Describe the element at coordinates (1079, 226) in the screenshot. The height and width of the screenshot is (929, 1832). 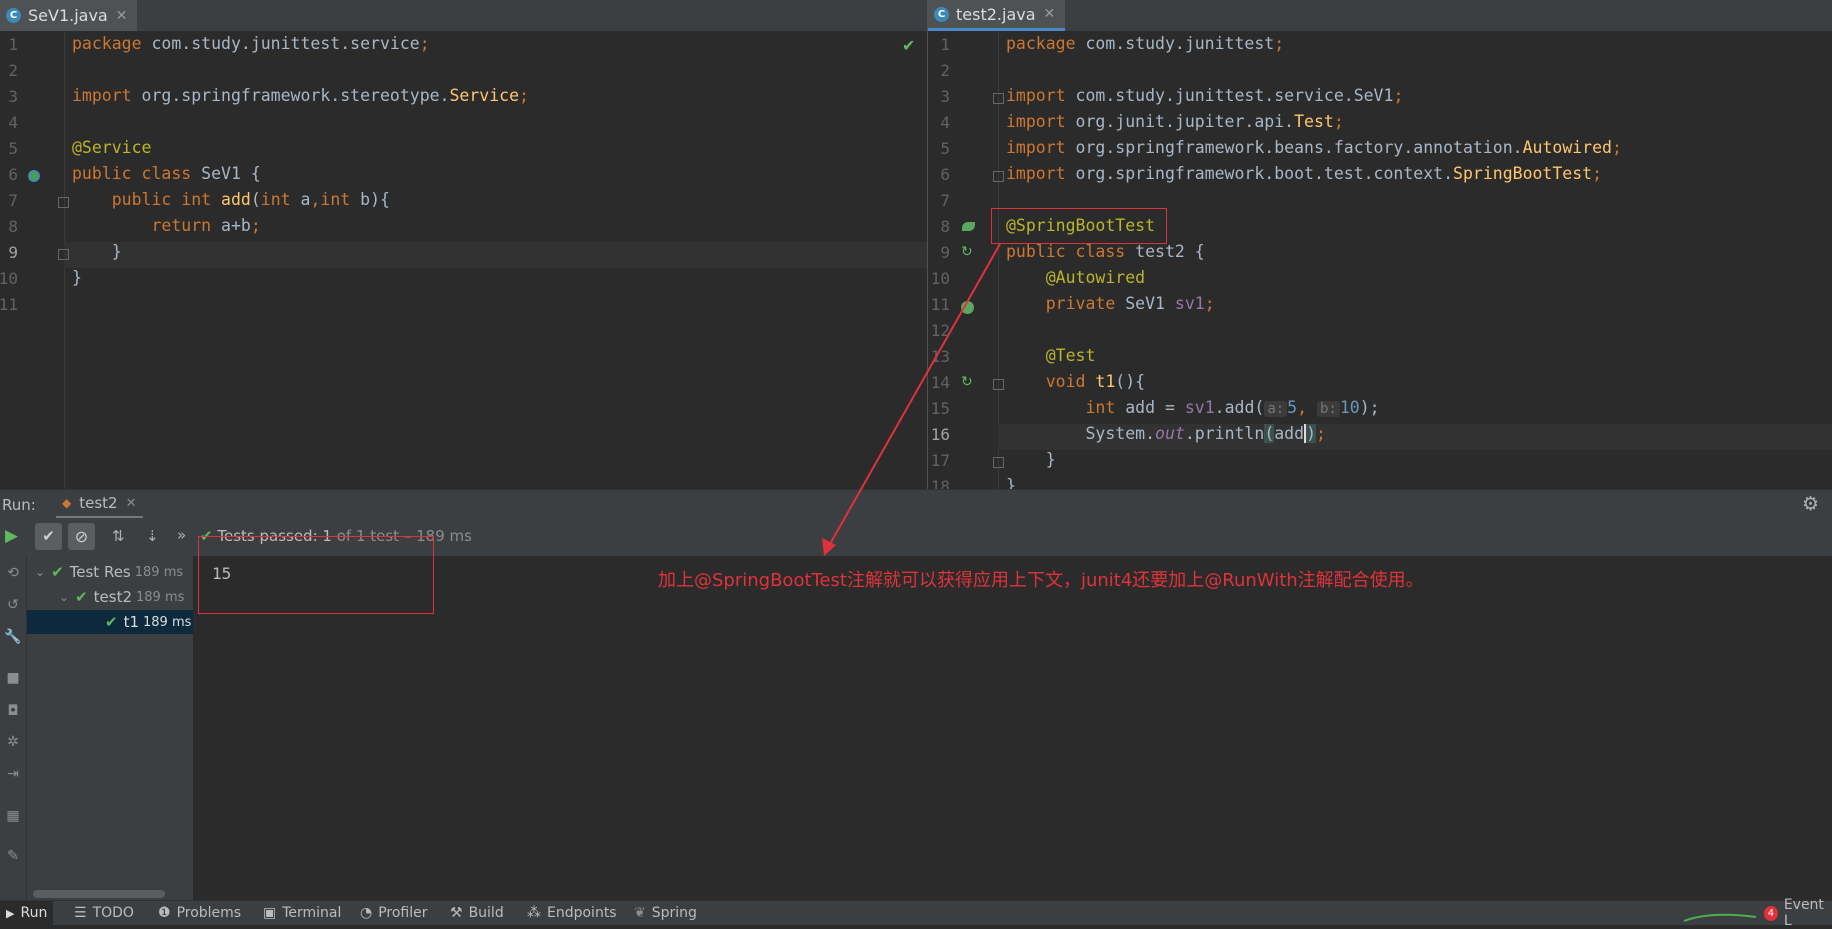
I see `annotation-highlight-box` at that location.